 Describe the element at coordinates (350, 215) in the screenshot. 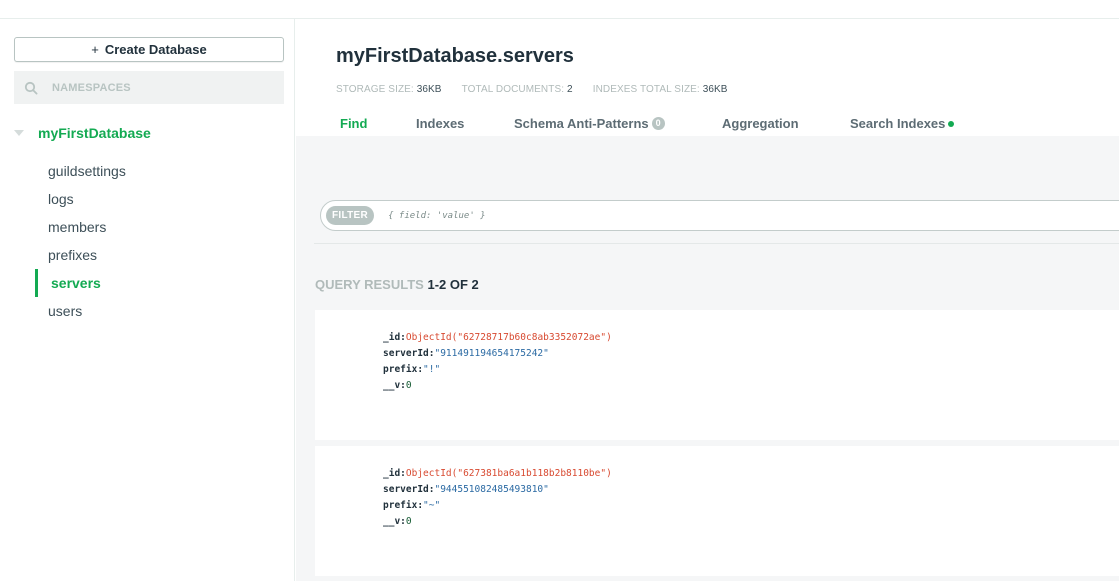

I see `filter-label: FILTER` at that location.